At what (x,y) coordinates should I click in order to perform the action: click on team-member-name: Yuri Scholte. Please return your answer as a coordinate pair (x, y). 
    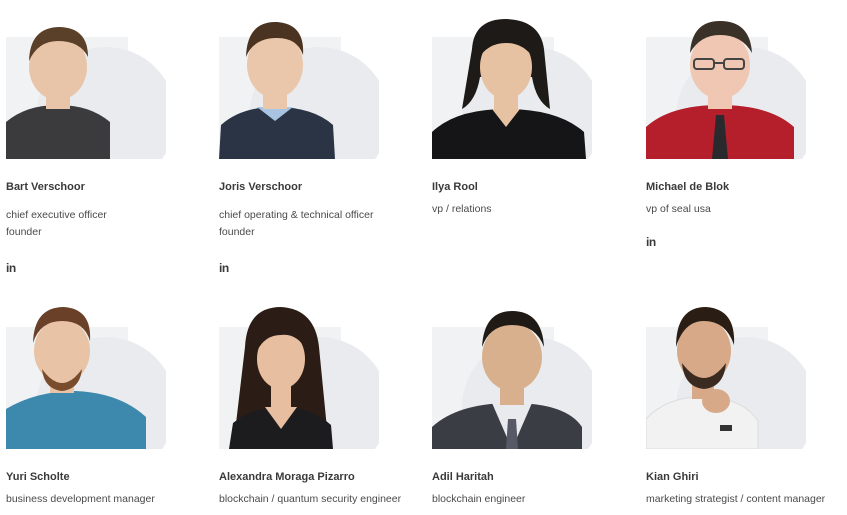
    Looking at the image, I should click on (38, 477).